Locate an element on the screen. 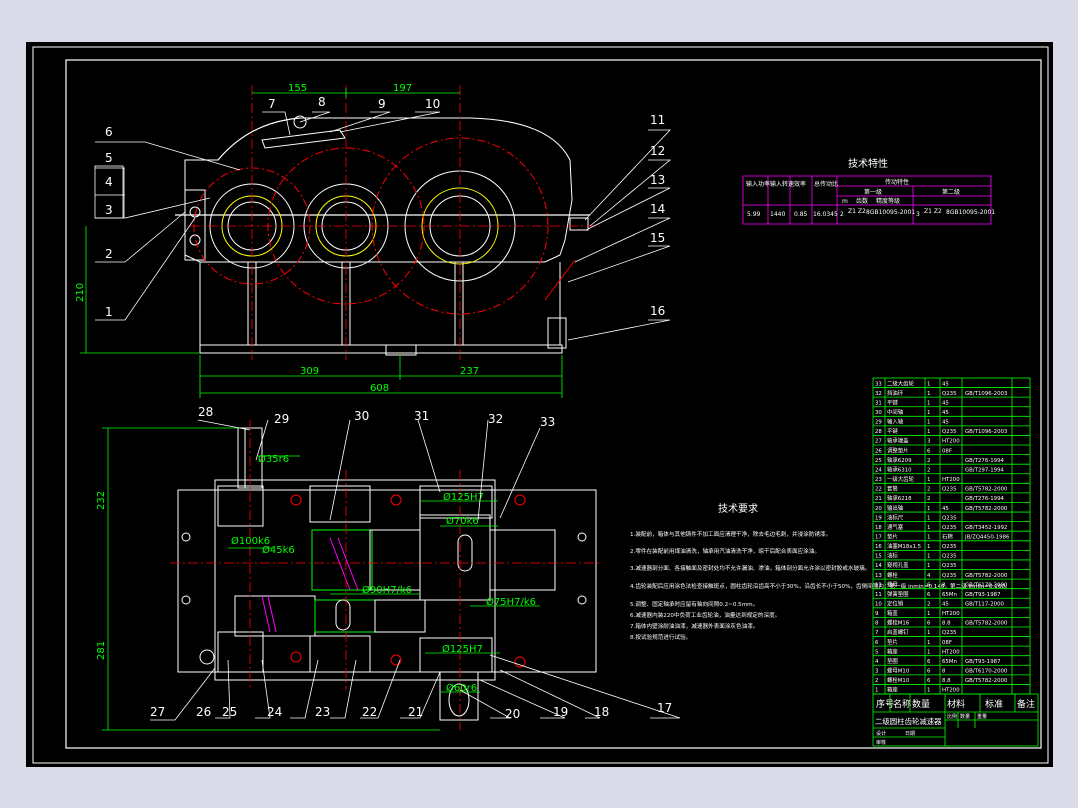 Image resolution: width=1078 pixels, height=808 pixels. bom-cell: 22 is located at coordinates (878, 490).